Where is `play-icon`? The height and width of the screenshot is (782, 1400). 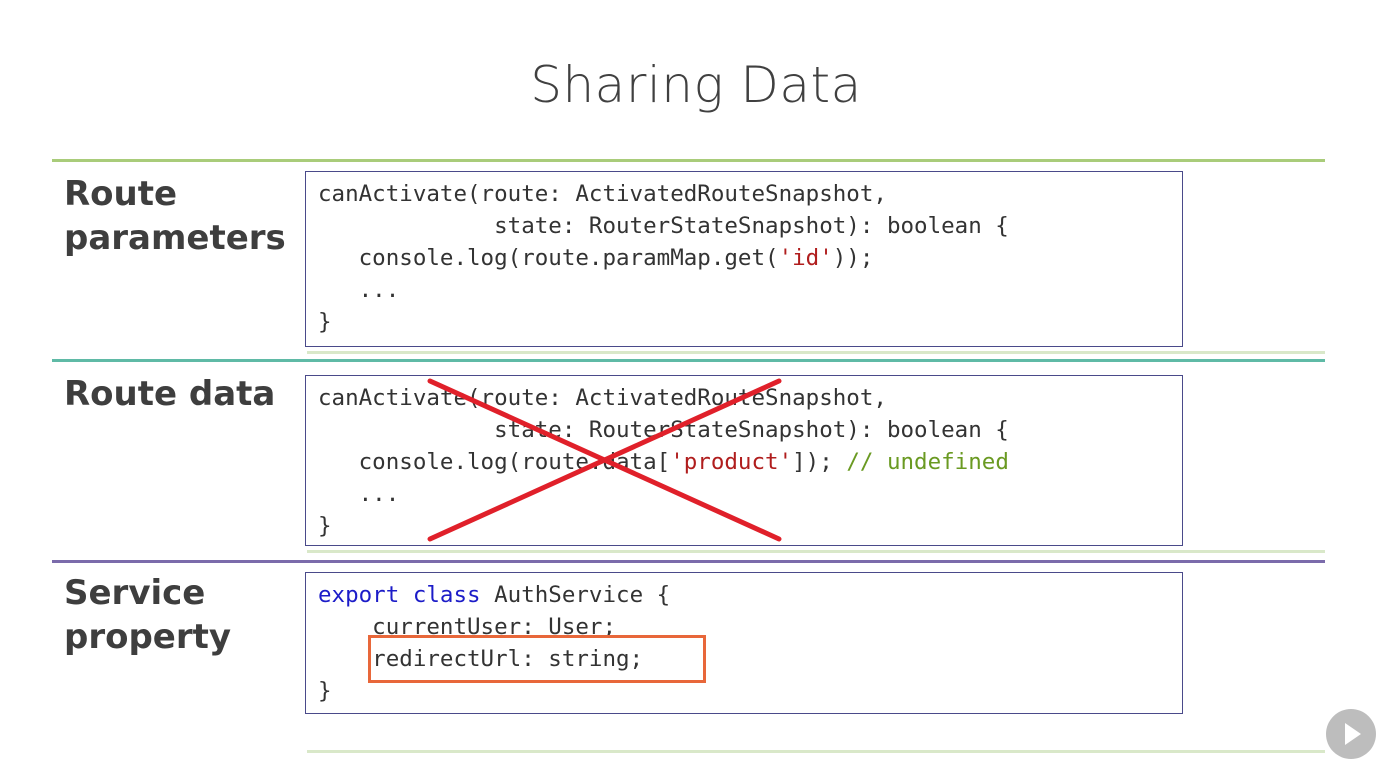
play-icon is located at coordinates (1353, 734).